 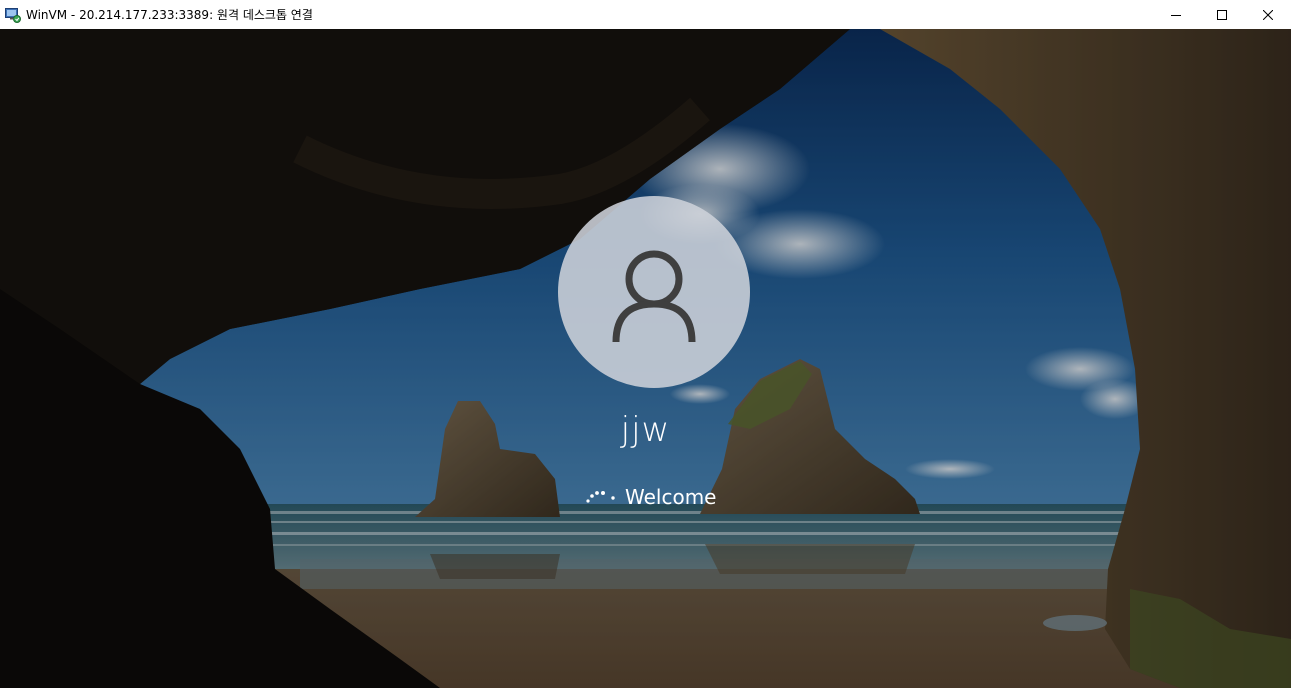 I want to click on close-button, so click(x=1268, y=14).